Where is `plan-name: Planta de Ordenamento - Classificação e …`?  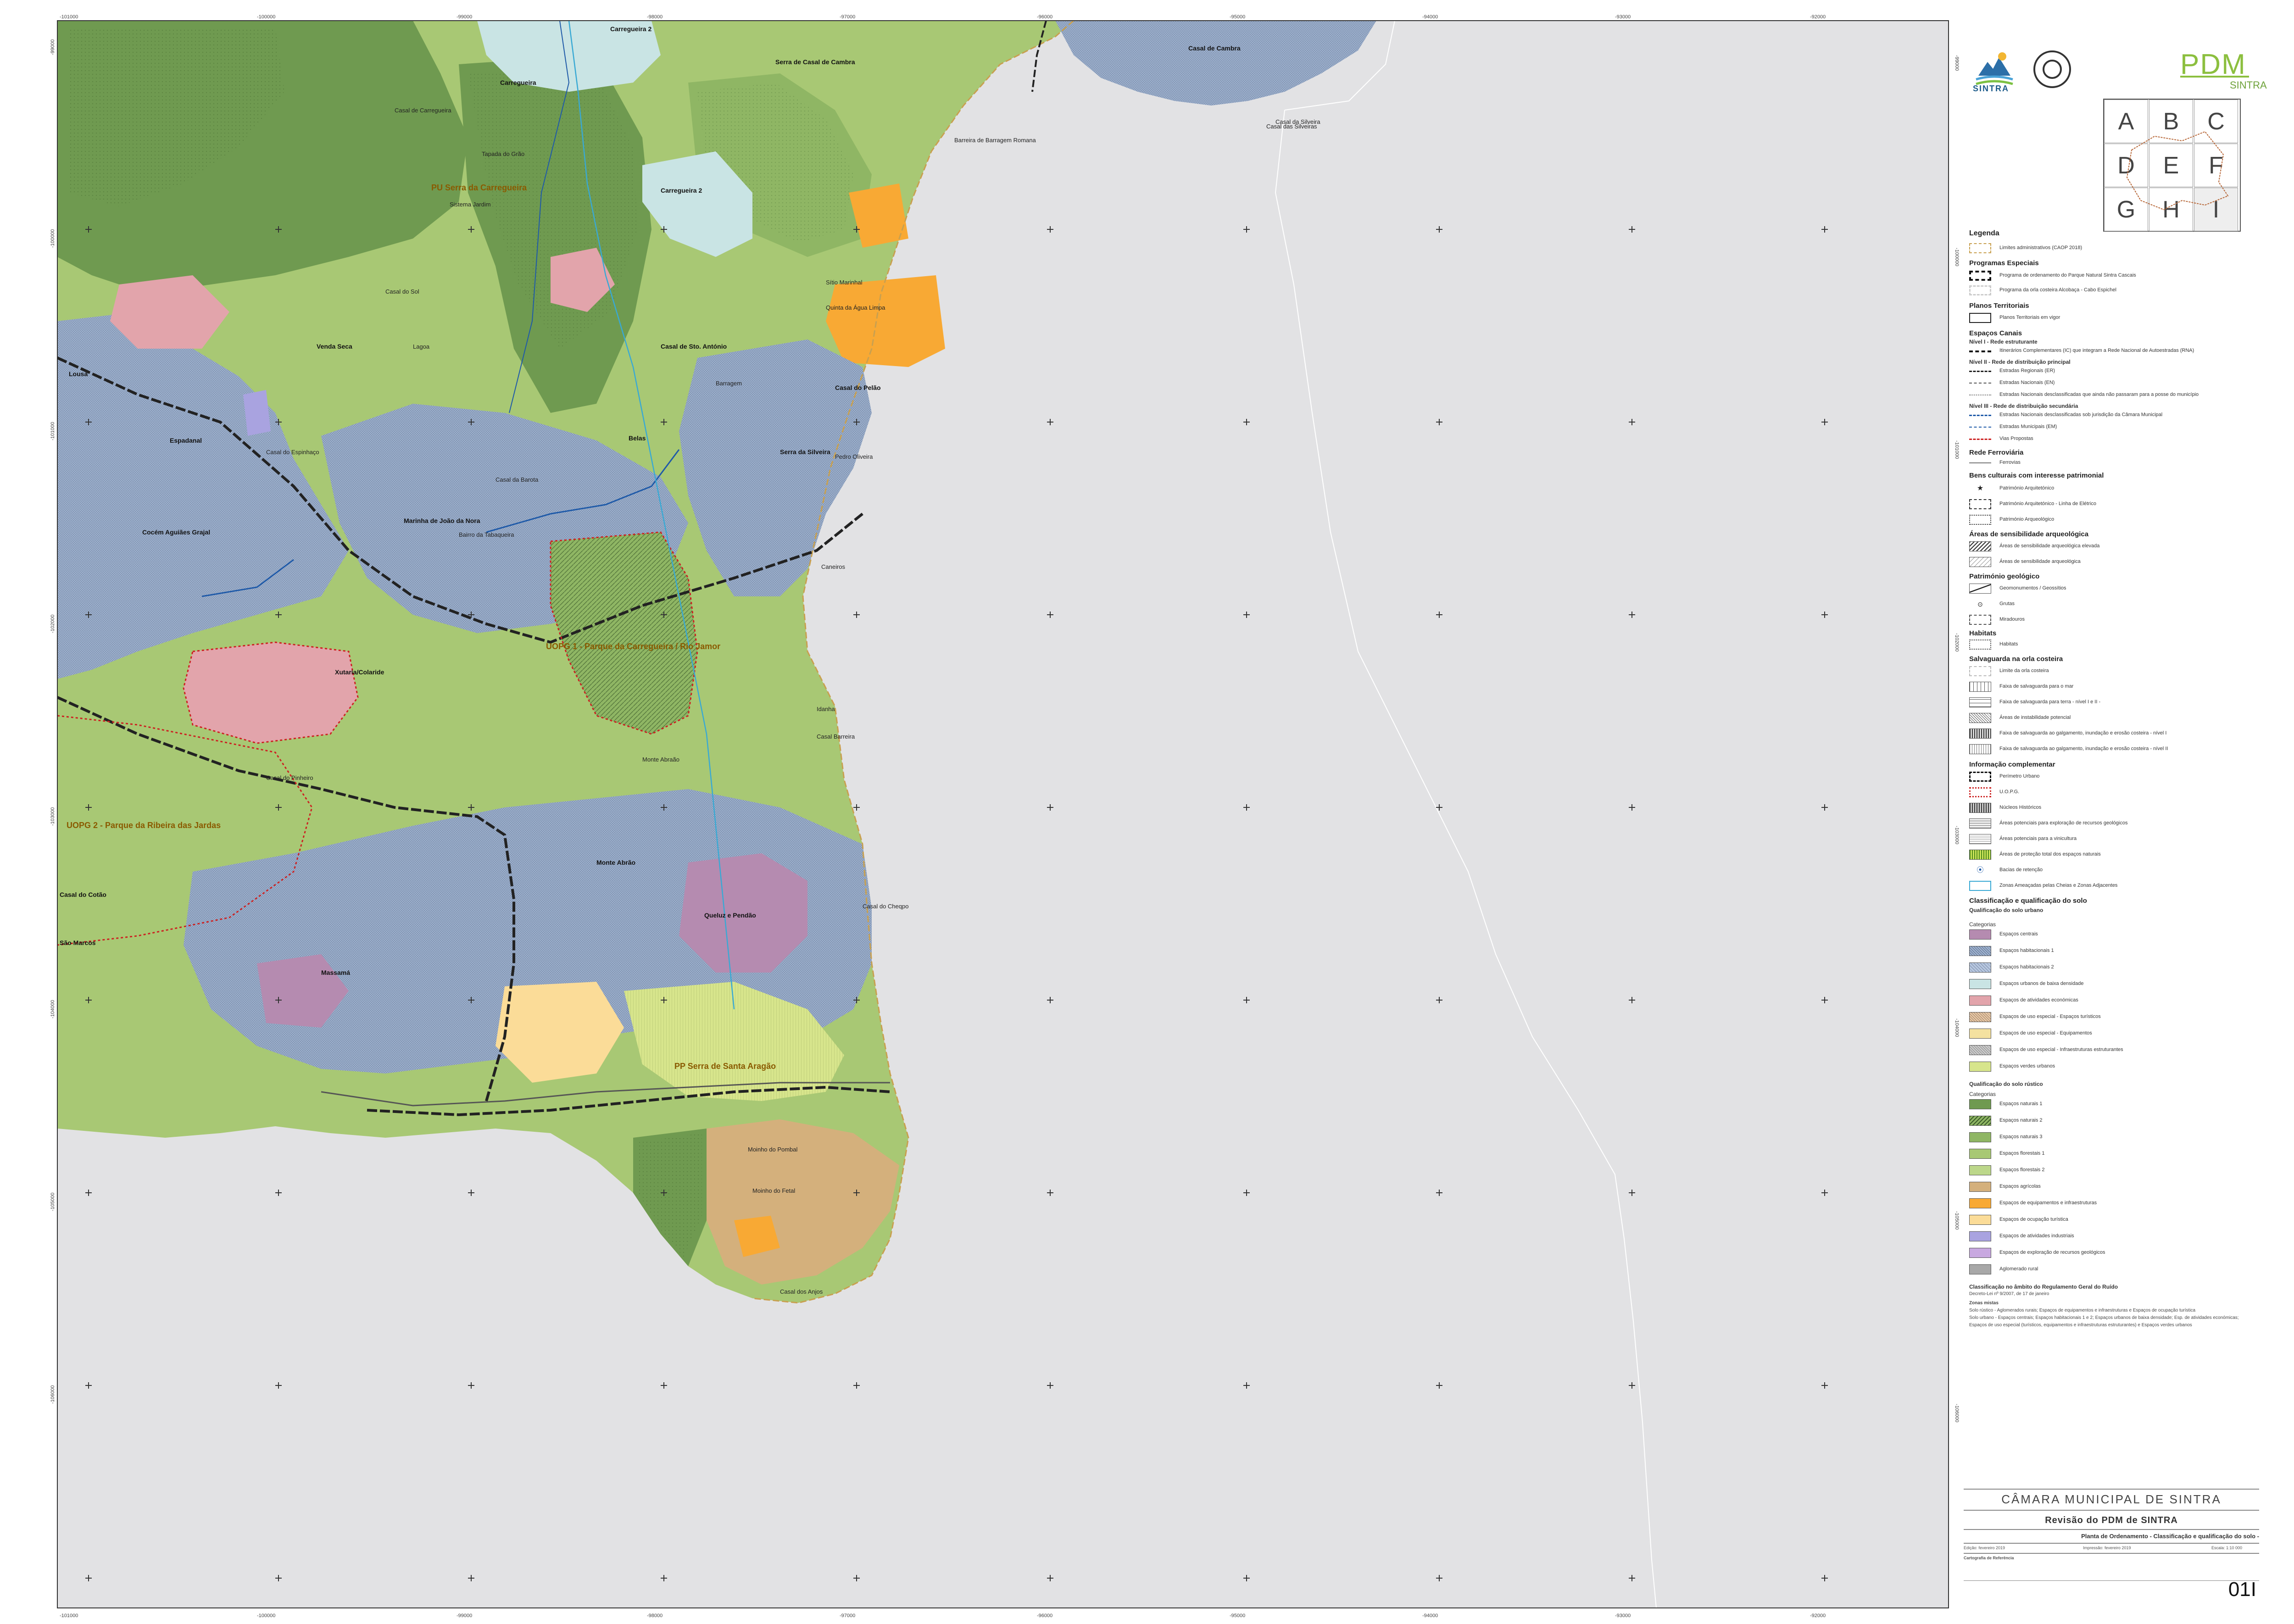 plan-name: Planta de Ordenamento - Classificação e … is located at coordinates (2170, 1536).